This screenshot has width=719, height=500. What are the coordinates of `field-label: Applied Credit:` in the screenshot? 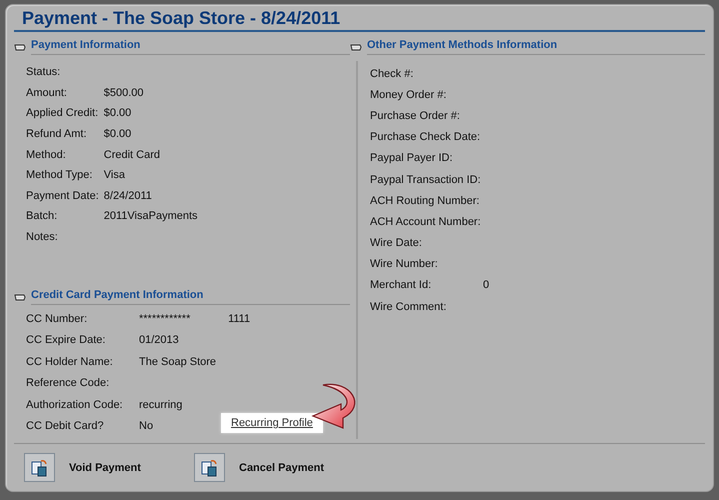 It's located at (62, 113).